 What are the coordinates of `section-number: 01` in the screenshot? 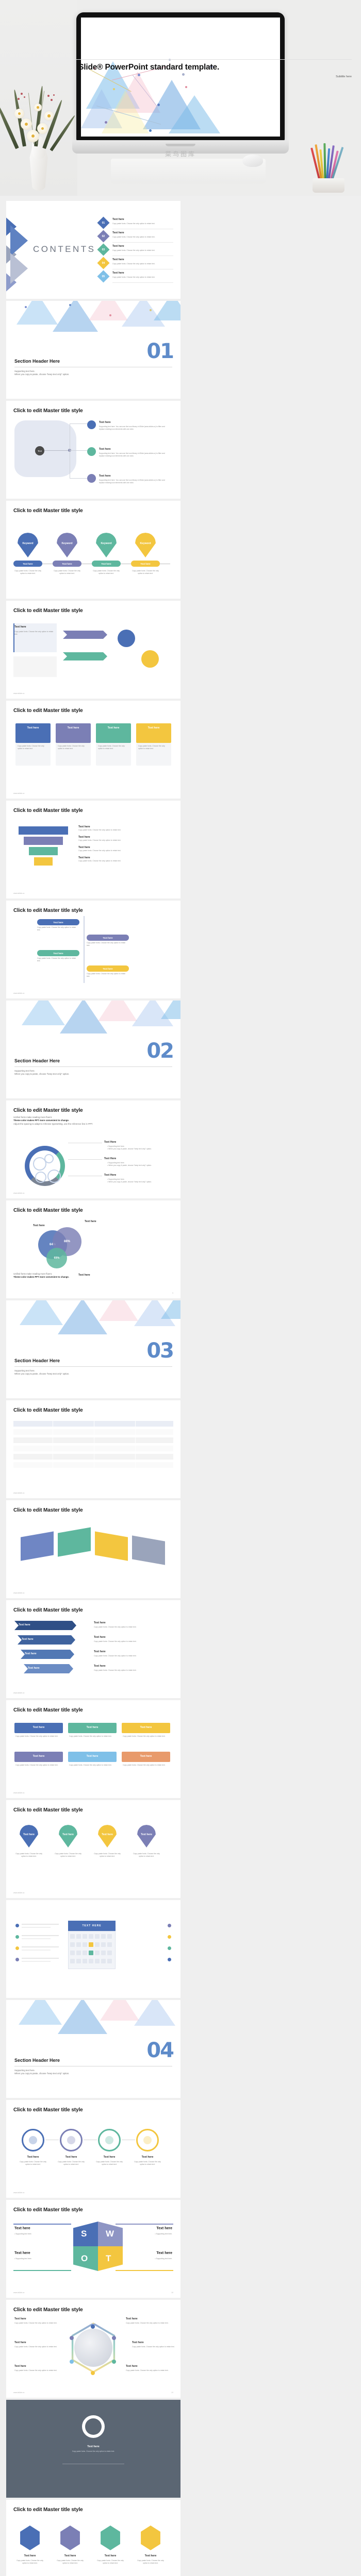 It's located at (160, 351).